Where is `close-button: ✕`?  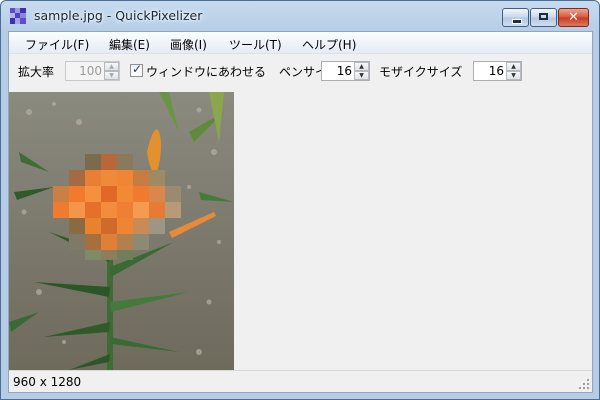 close-button: ✕ is located at coordinates (573, 17).